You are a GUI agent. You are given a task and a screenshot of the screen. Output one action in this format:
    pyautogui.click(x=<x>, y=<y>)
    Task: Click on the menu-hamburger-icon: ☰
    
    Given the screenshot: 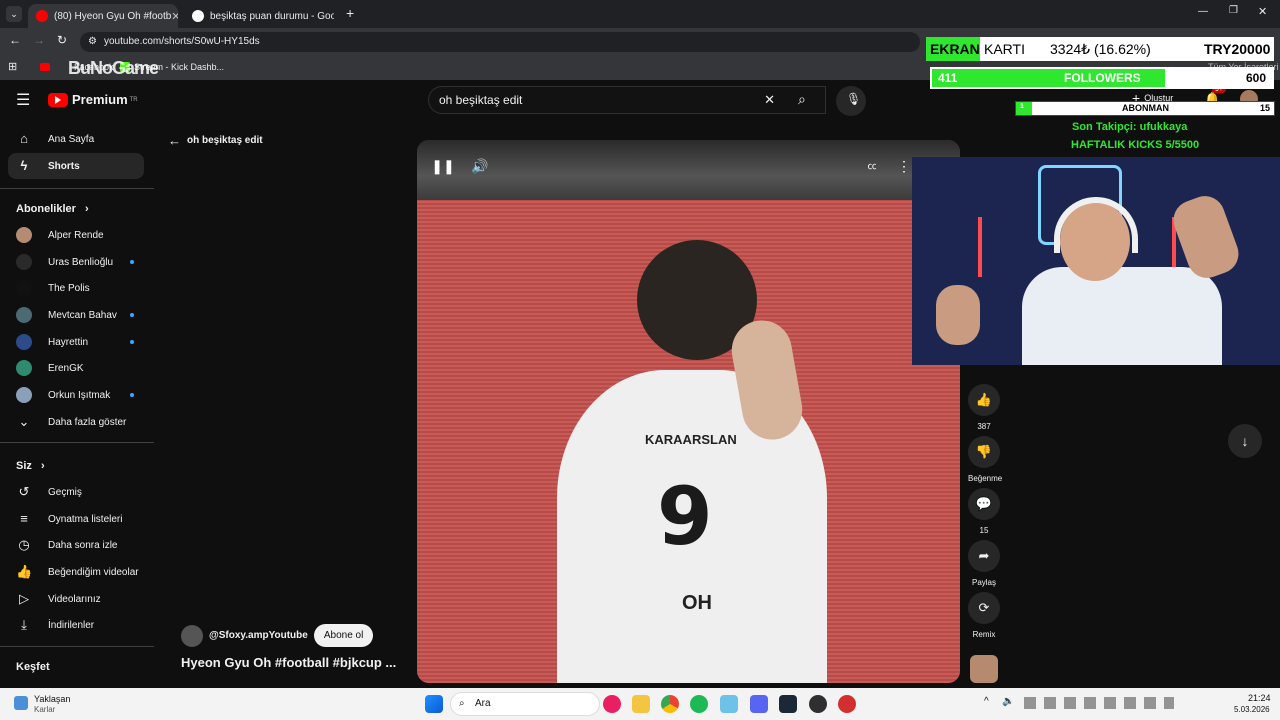 What is the action you would take?
    pyautogui.click(x=23, y=100)
    